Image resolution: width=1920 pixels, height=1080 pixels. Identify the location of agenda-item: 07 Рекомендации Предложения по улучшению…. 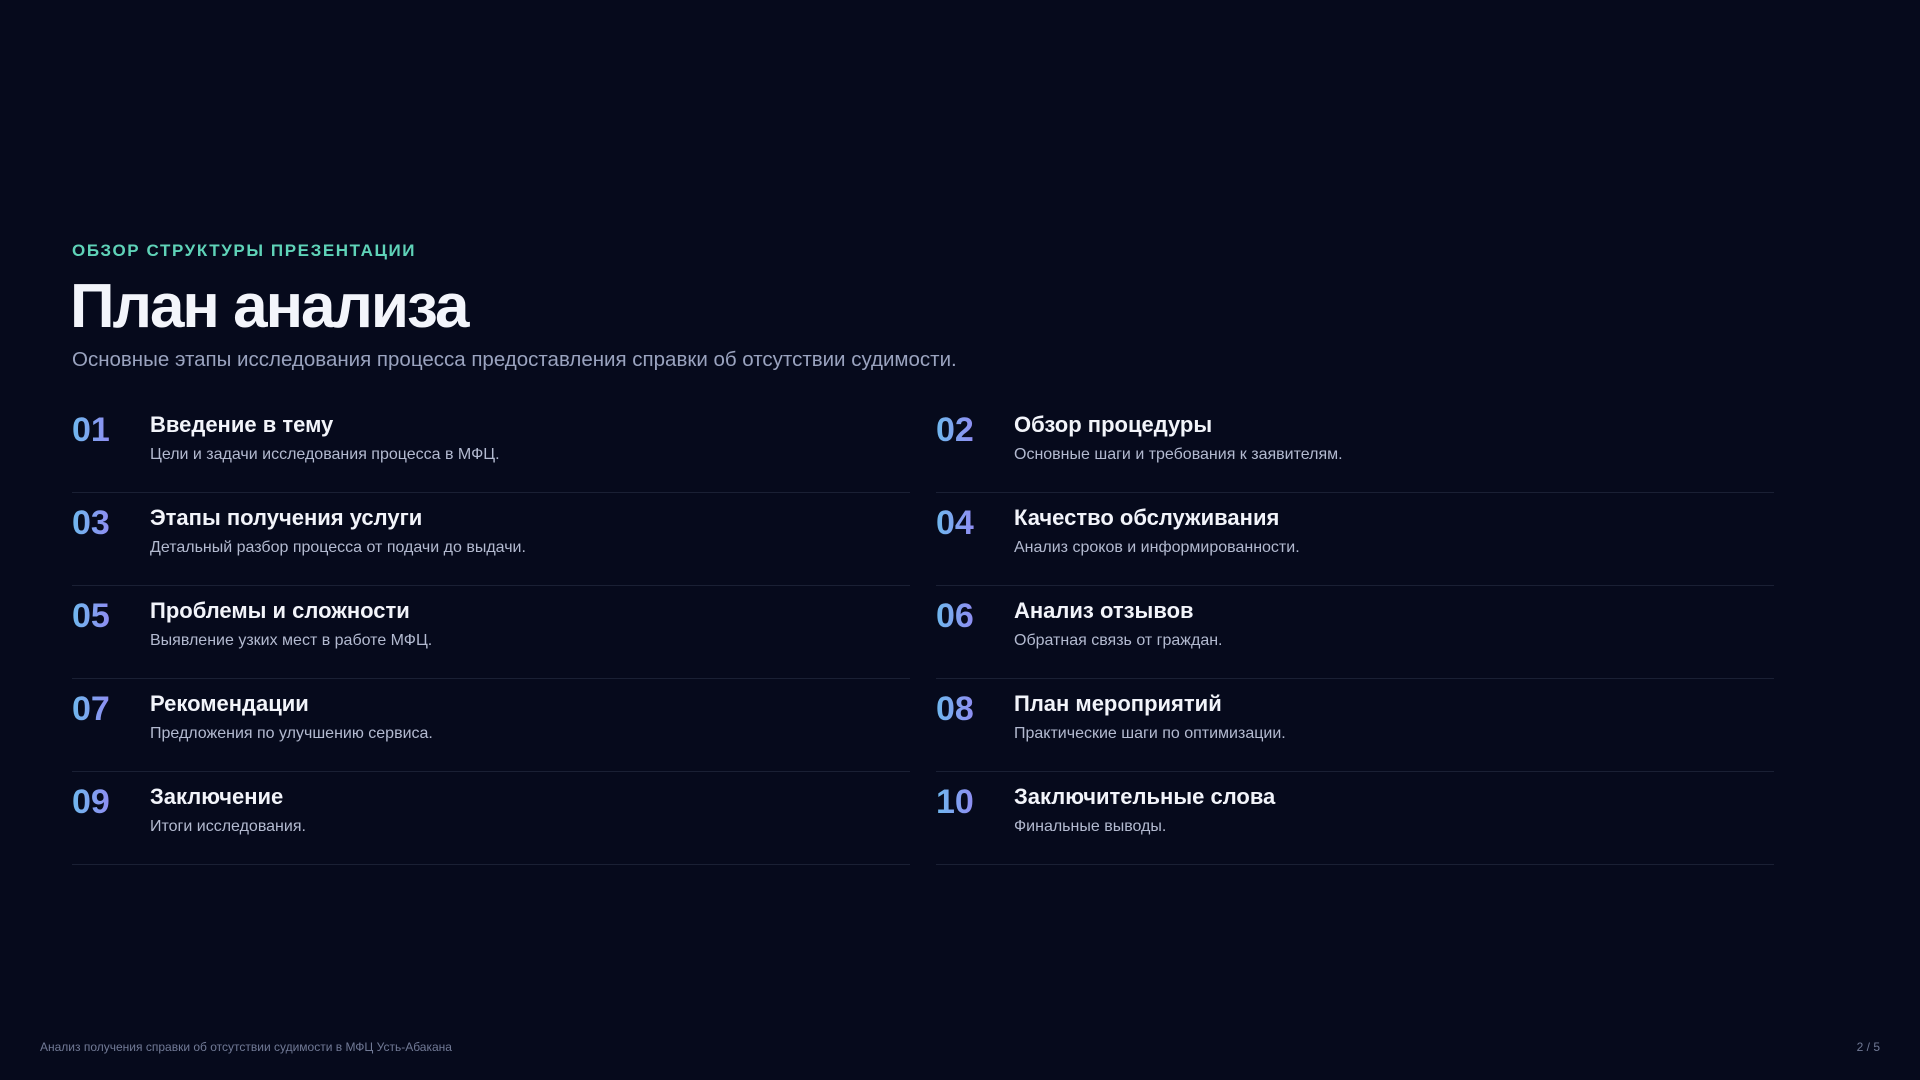
(491, 725).